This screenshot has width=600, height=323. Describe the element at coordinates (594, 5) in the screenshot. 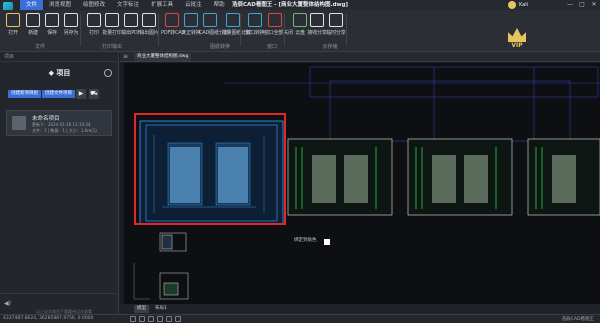

I see `close-icon: ✕` at that location.